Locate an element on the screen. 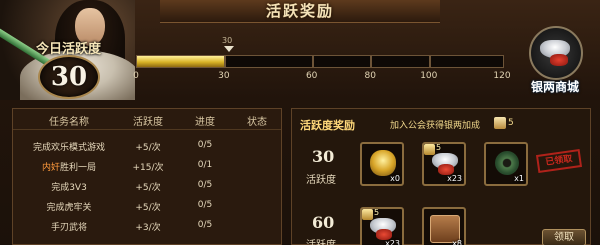 The width and height of the screenshot is (600, 245). task-row: 完成3V3 +5/次 0/5 is located at coordinates (147, 186).